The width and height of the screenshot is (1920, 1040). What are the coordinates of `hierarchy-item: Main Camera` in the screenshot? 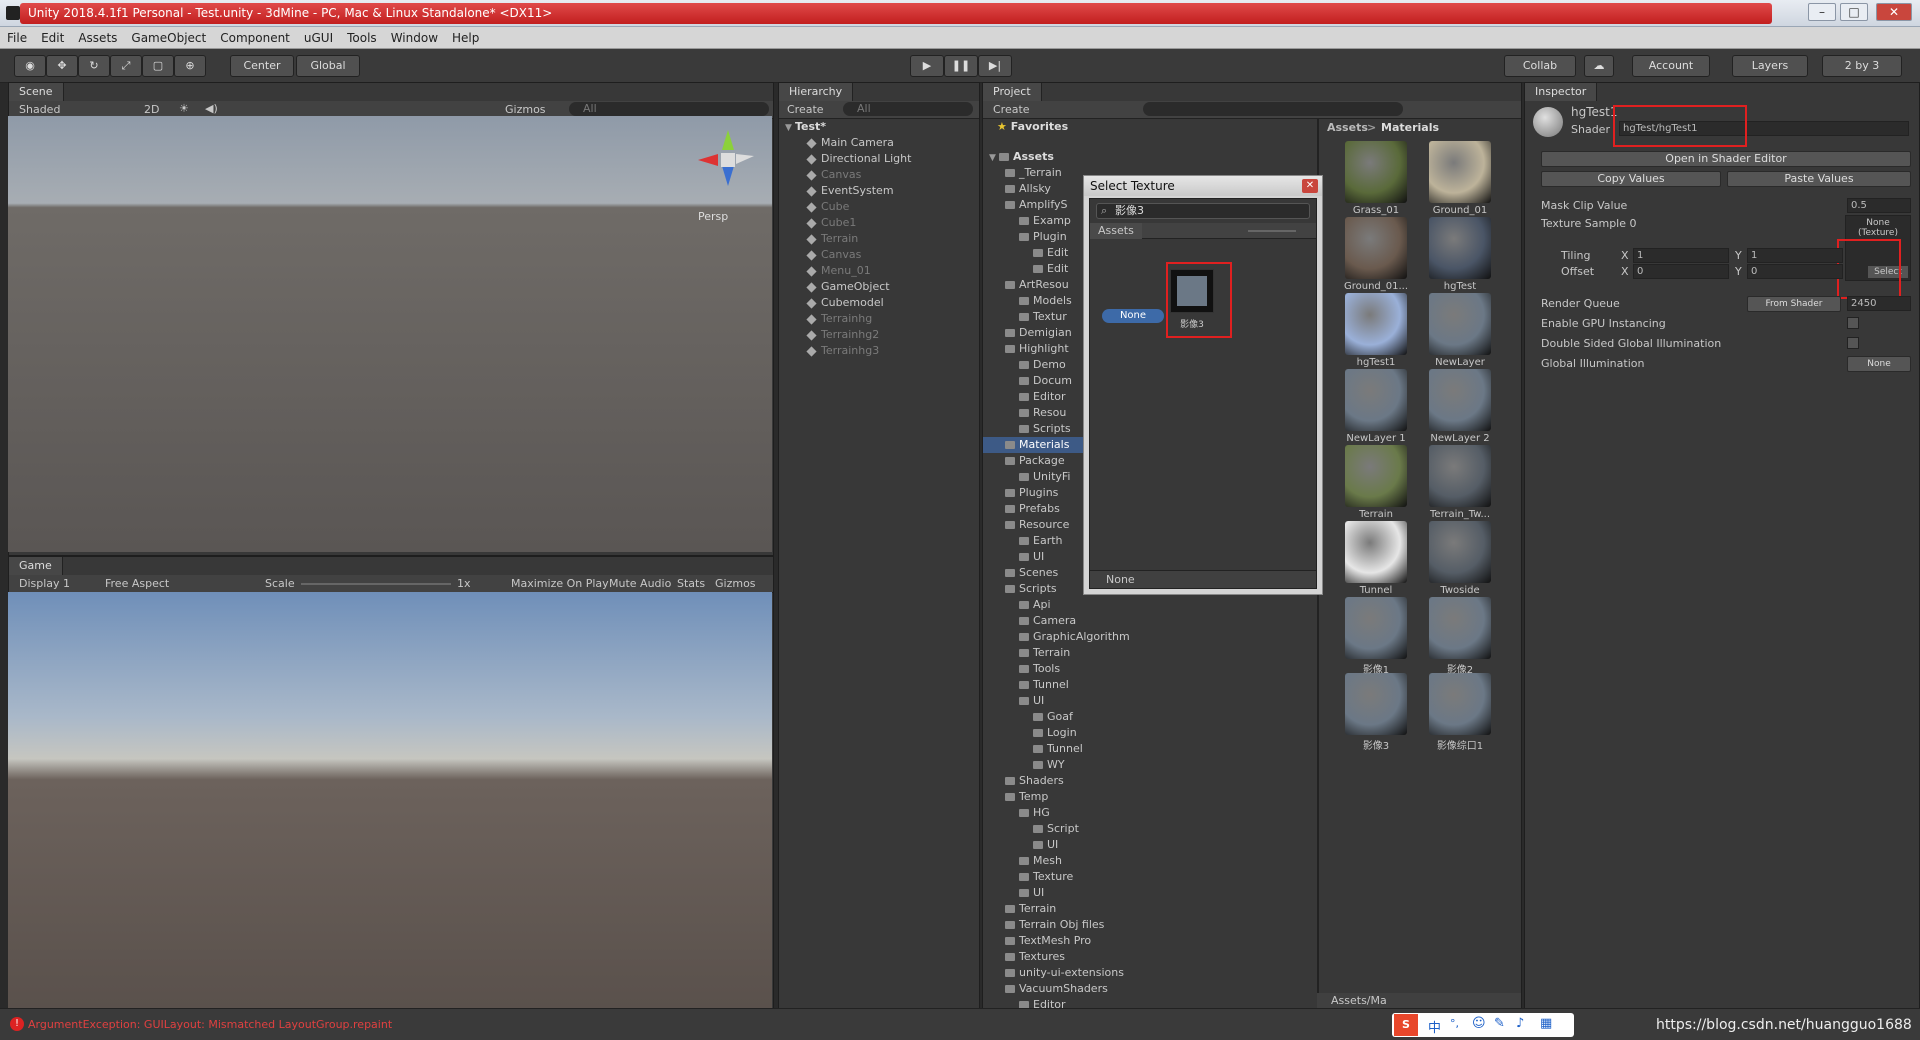 It's located at (879, 143).